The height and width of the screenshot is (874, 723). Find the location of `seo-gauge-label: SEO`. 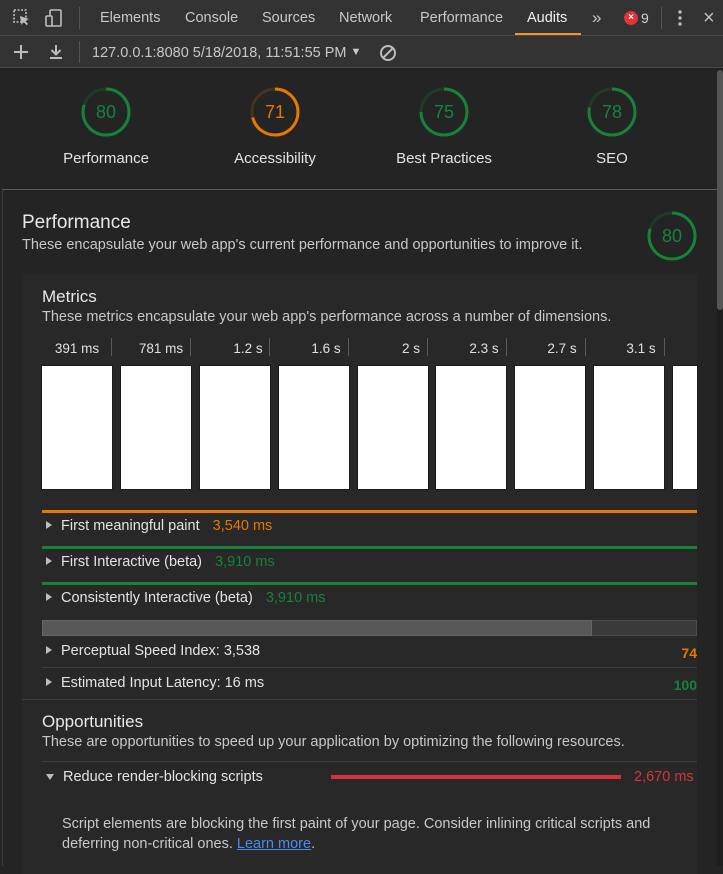

seo-gauge-label: SEO is located at coordinates (612, 158).